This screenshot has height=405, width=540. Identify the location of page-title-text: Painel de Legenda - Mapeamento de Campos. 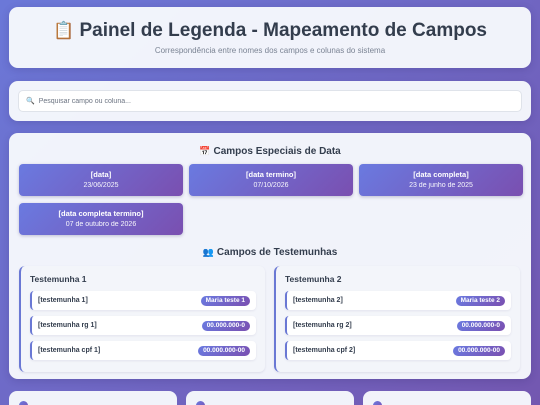
(283, 30).